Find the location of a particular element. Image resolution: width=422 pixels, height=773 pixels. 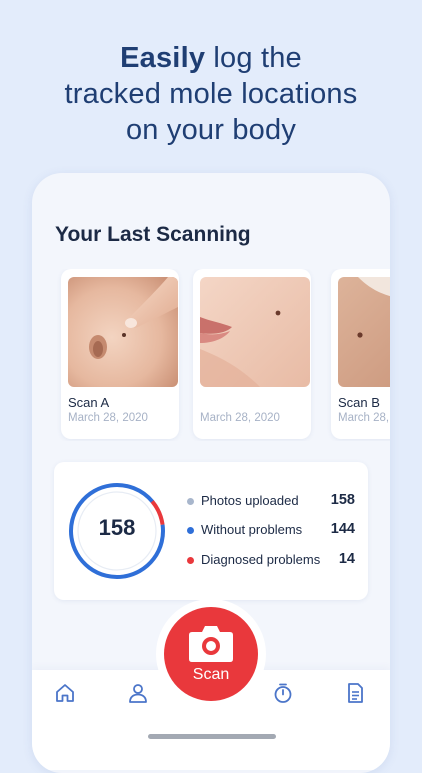

scan-button-label: Scan is located at coordinates (211, 674).